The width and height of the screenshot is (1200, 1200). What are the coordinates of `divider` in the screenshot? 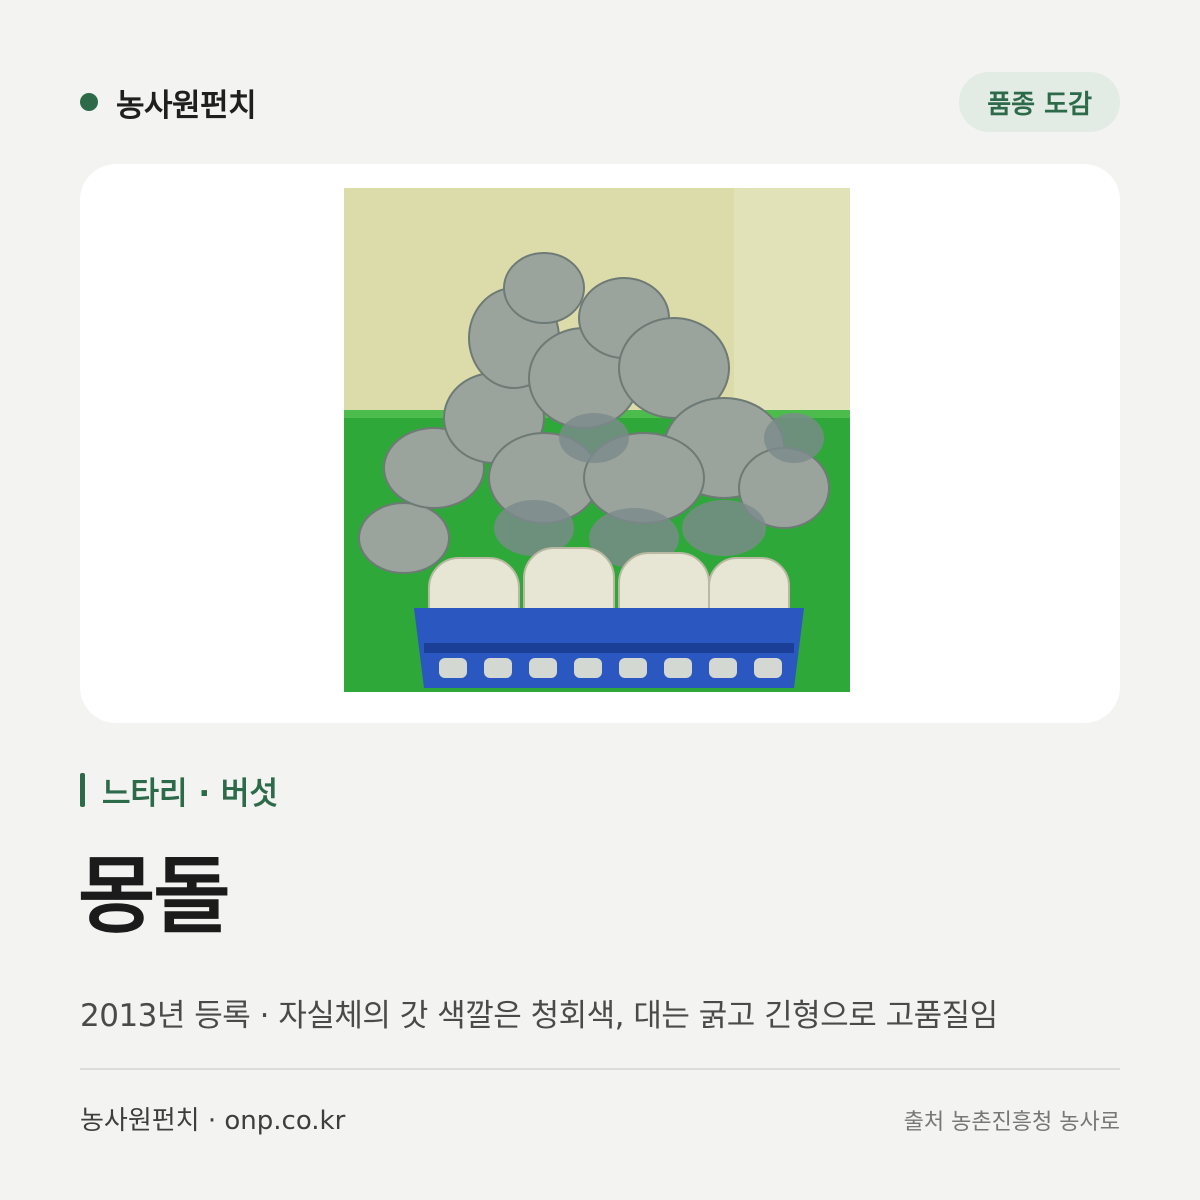 It's located at (600, 1069).